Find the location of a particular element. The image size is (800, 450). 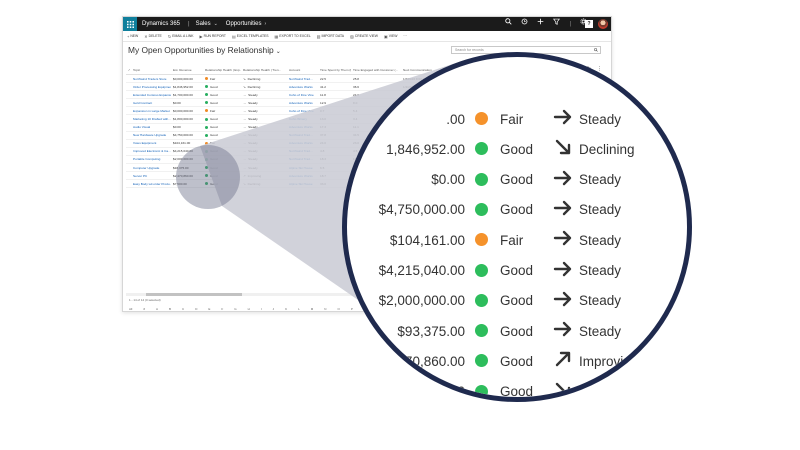

filter-icon is located at coordinates (557, 24).